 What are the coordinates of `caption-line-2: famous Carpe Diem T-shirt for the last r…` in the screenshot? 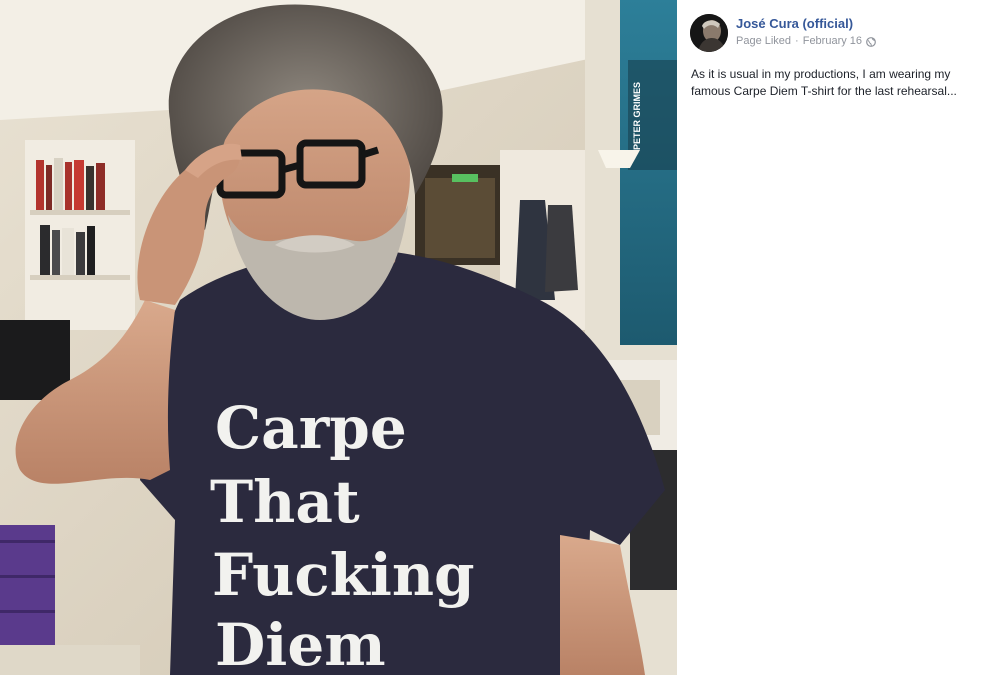 It's located at (824, 91).